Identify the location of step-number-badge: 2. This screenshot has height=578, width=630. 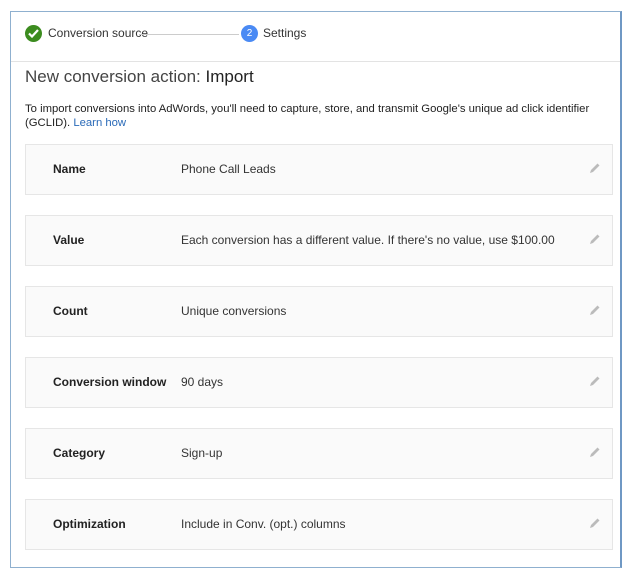
(249, 33).